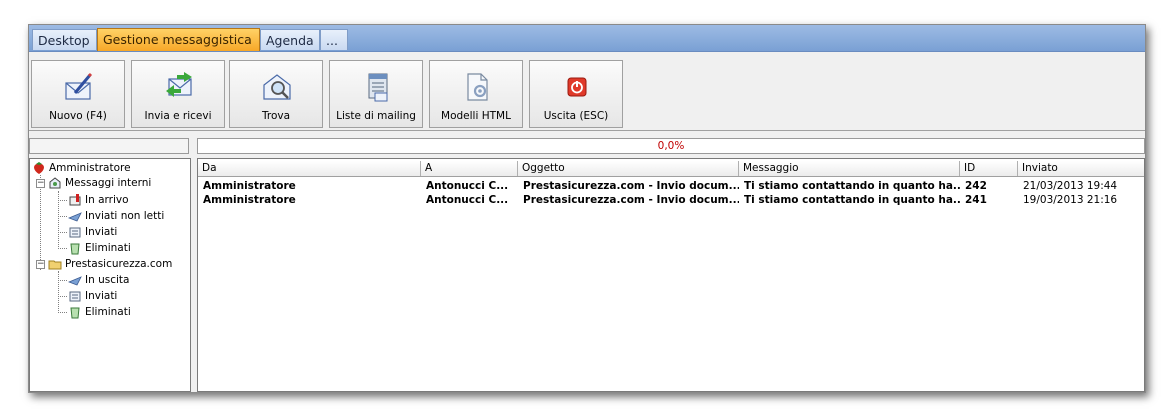  Describe the element at coordinates (276, 116) in the screenshot. I see `find-label: Trova` at that location.